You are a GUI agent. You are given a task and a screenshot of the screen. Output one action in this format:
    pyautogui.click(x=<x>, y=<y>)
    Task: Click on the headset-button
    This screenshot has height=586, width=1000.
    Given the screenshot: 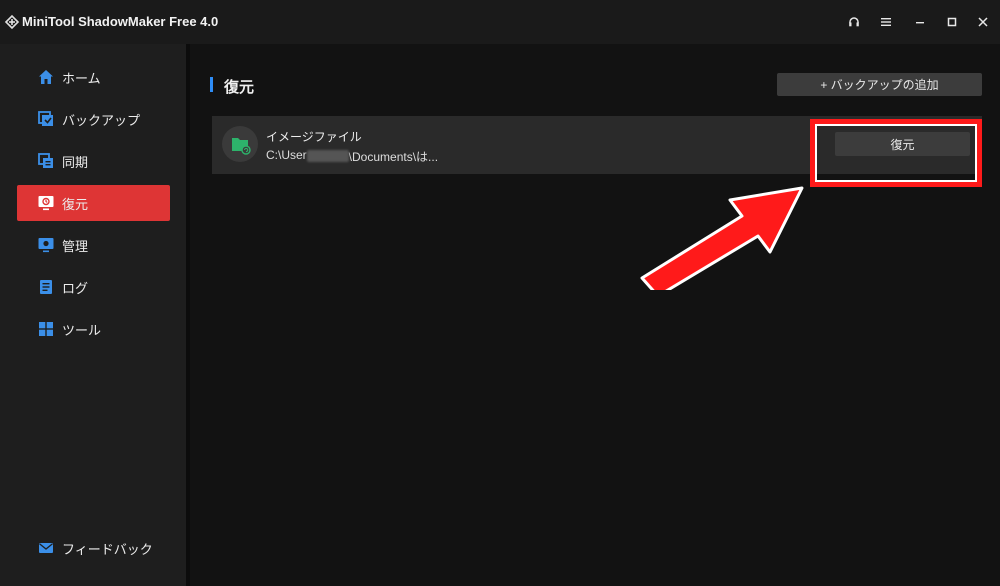 What is the action you would take?
    pyautogui.click(x=854, y=22)
    